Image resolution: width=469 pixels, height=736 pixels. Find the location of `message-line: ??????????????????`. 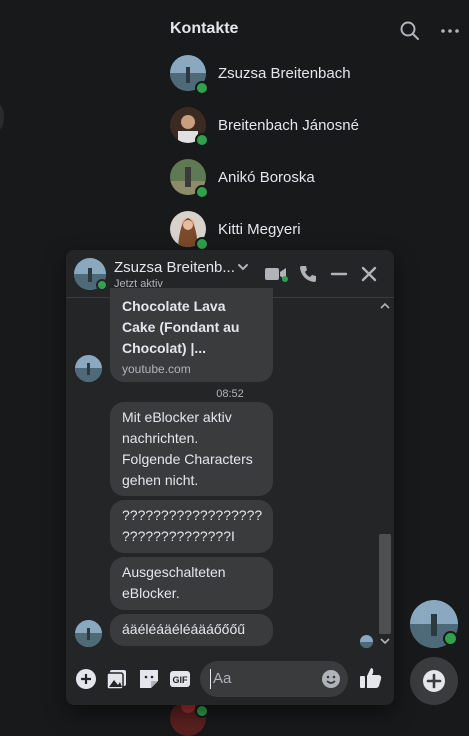

message-line: ?????????????????? is located at coordinates (192, 515).